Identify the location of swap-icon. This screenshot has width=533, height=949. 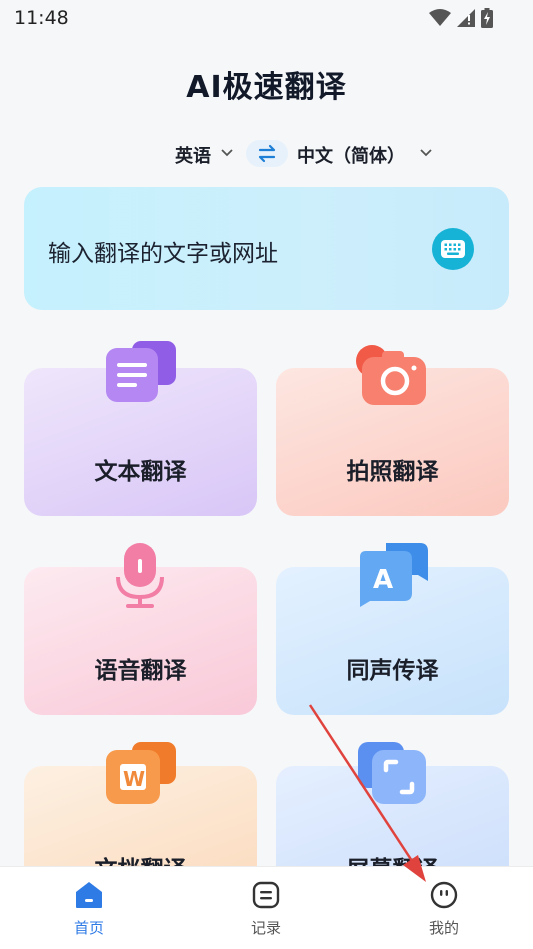
(267, 153).